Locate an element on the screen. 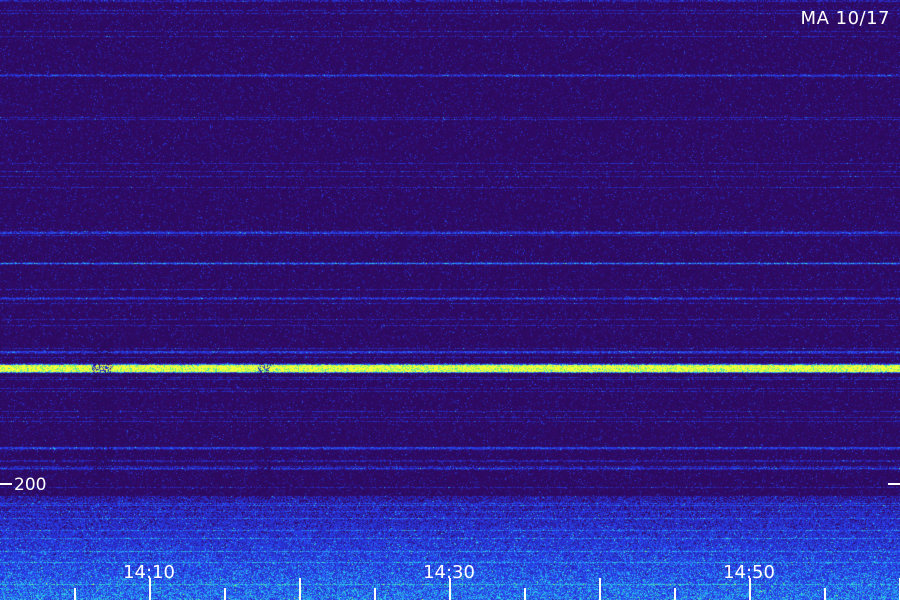 The width and height of the screenshot is (900, 600). y-tick-label-200: 200 is located at coordinates (30, 485).